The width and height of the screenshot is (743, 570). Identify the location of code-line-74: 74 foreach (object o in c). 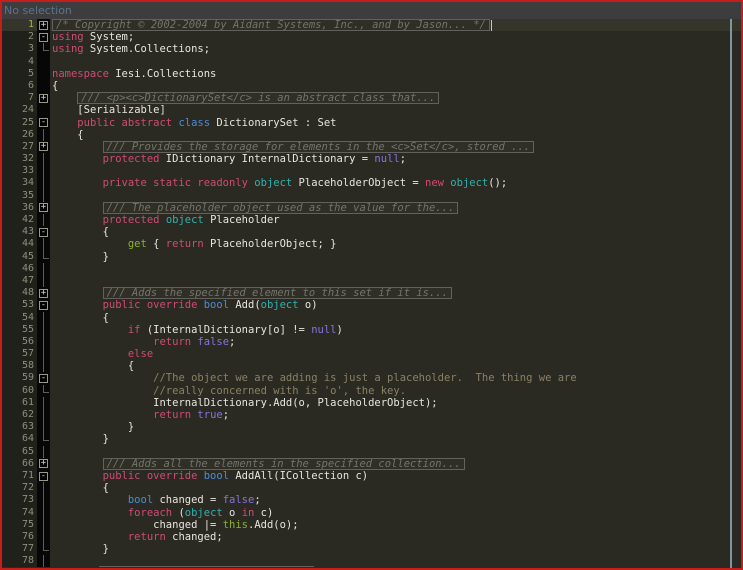
(371, 512).